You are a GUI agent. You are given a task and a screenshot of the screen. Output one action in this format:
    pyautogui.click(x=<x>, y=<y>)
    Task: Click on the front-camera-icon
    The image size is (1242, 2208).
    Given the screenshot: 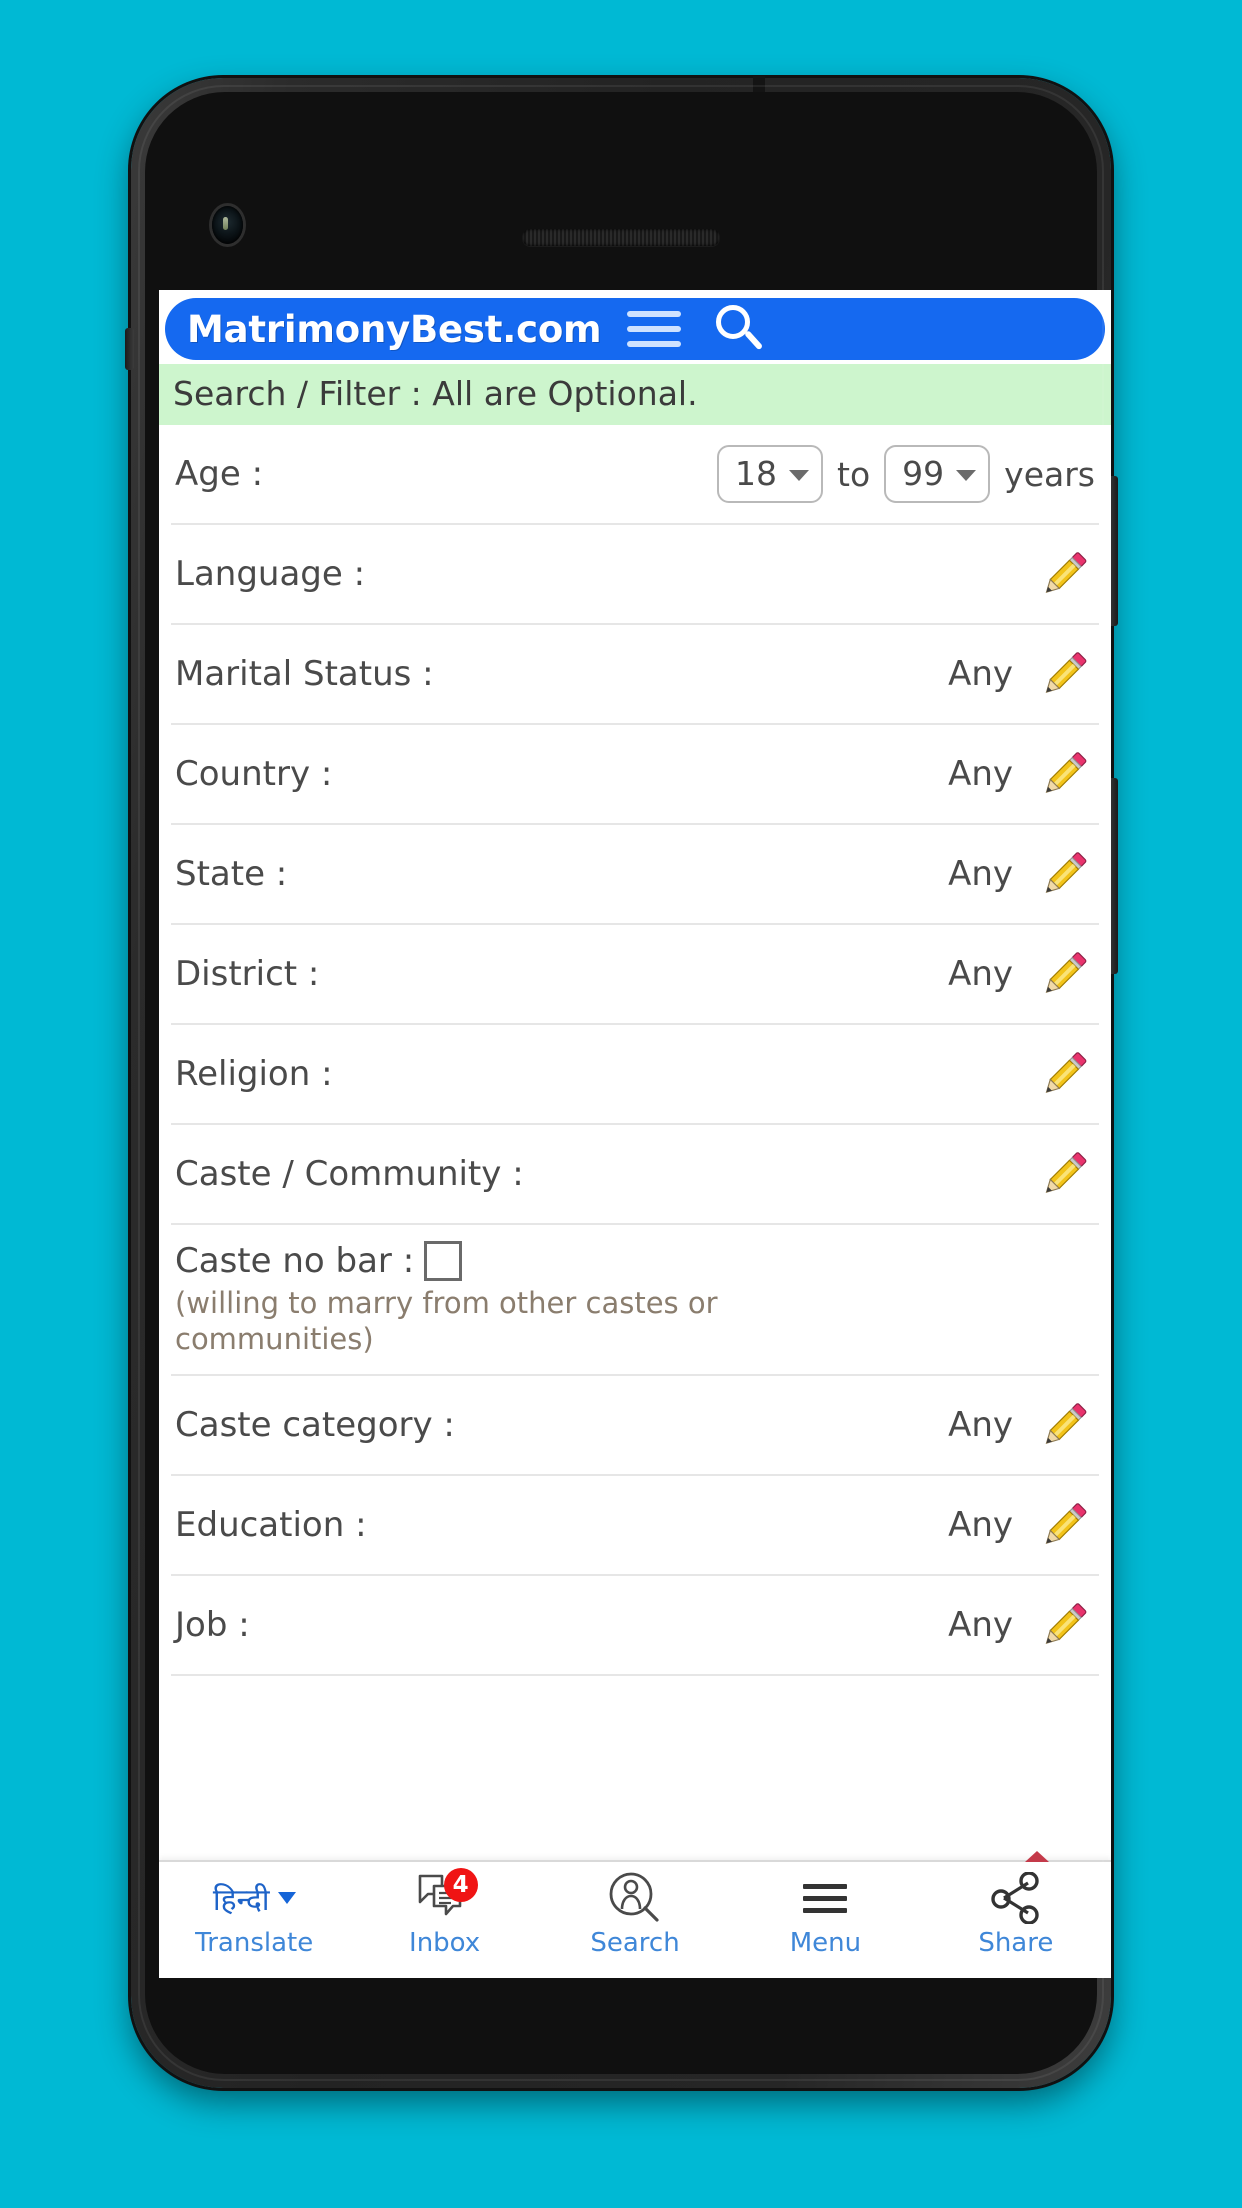 What is the action you would take?
    pyautogui.click(x=227, y=225)
    